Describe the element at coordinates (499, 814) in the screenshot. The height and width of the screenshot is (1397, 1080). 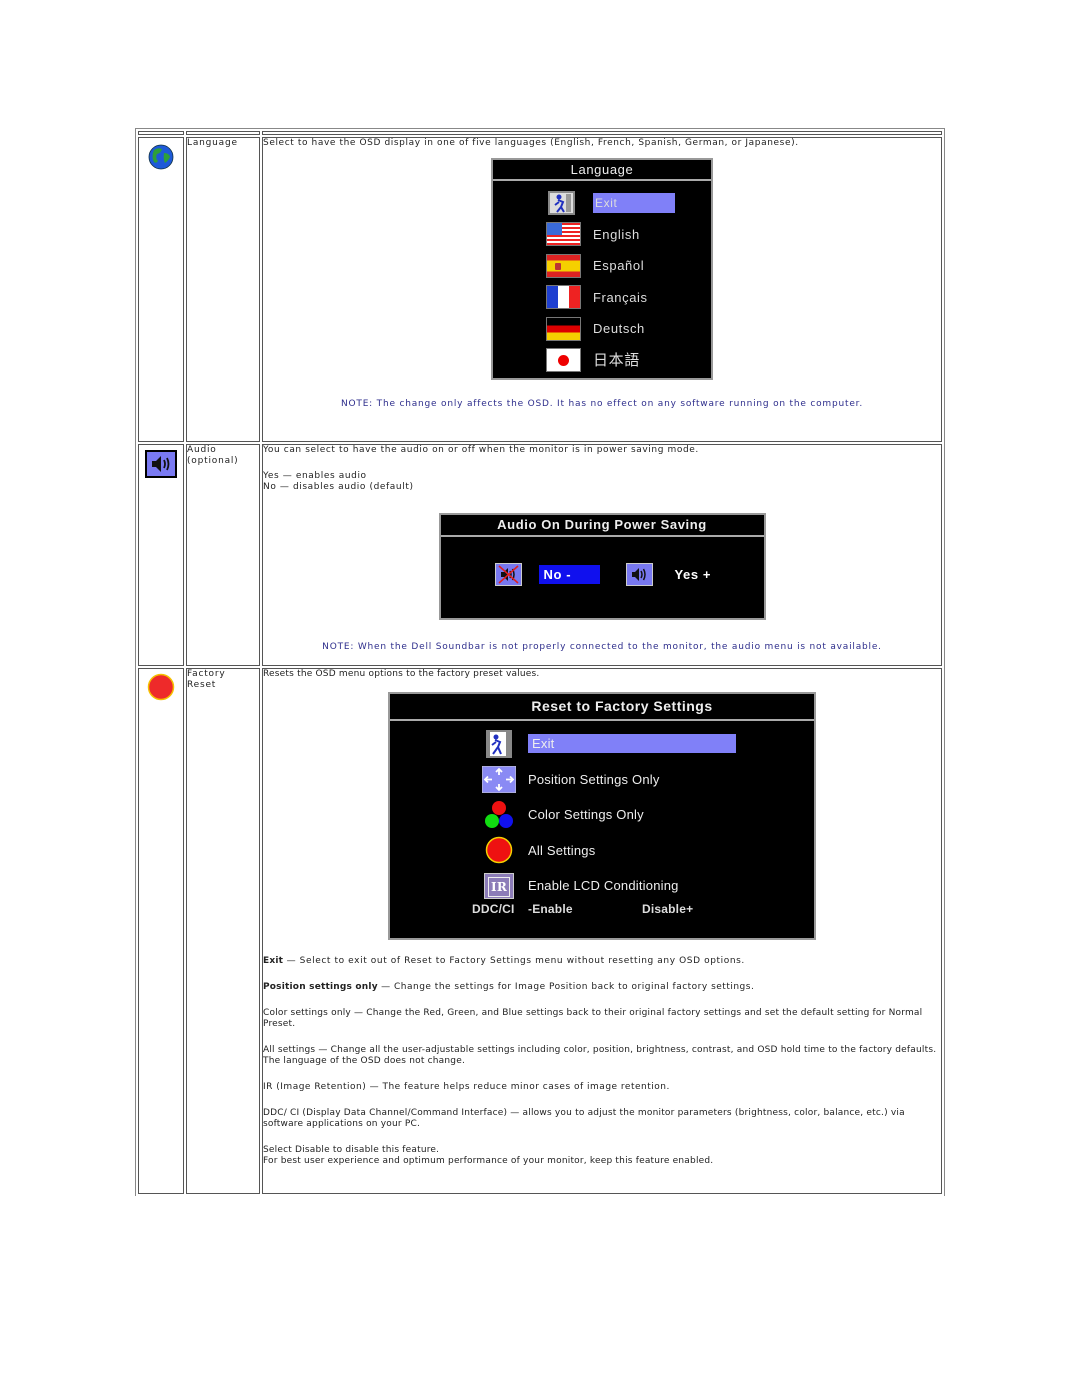
I see `rgb-circles-icon` at that location.